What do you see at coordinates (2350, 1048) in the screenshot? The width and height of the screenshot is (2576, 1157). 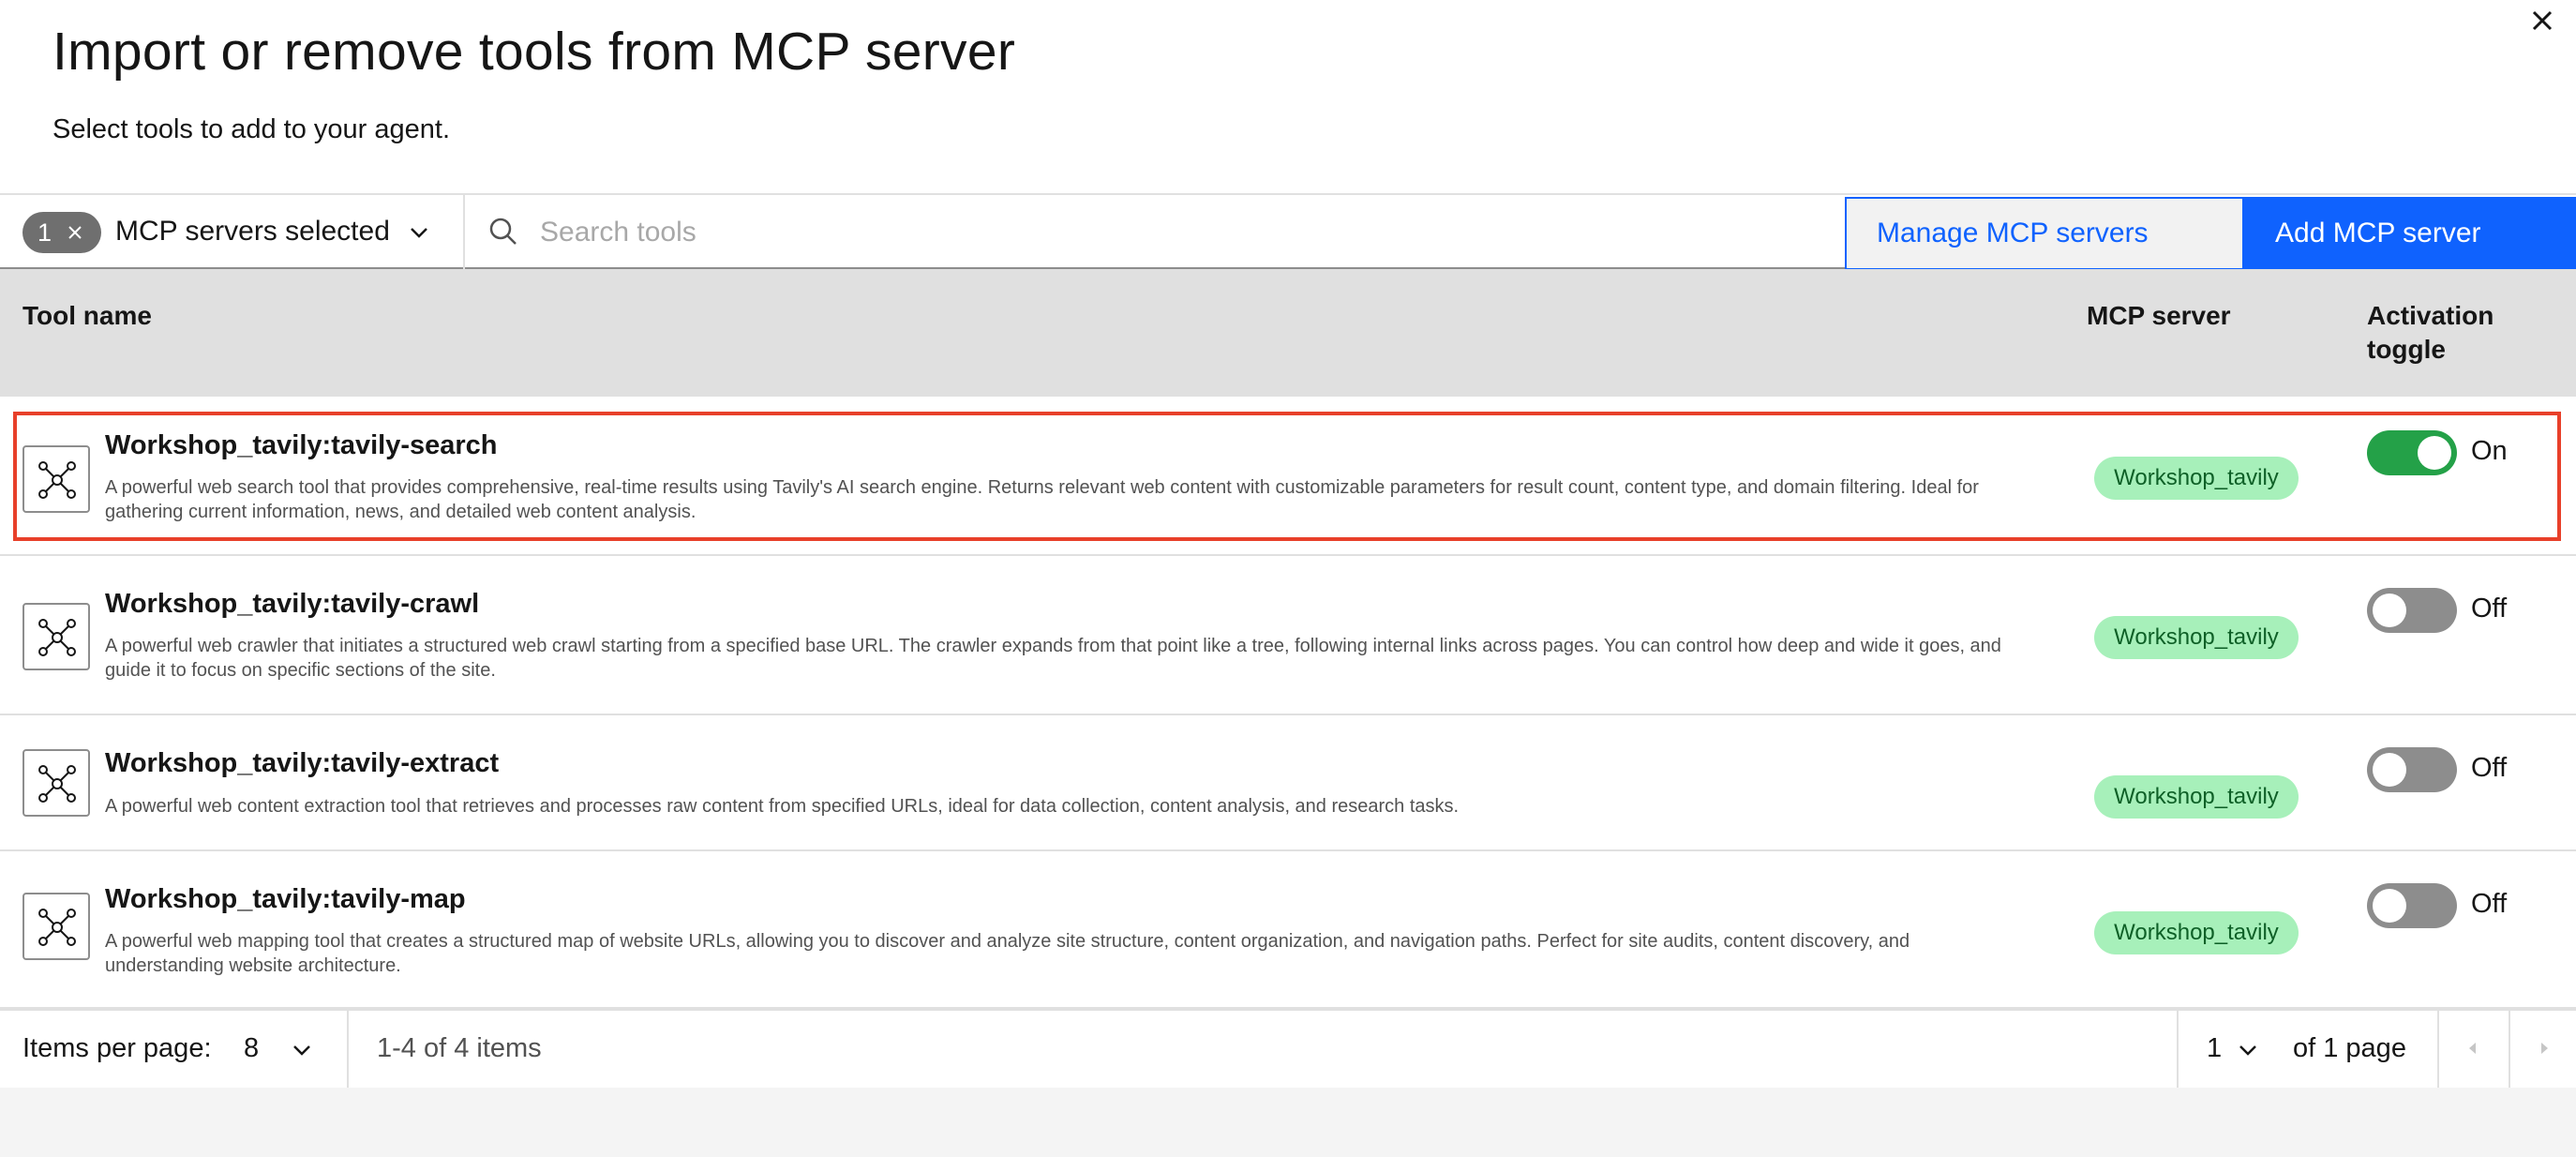 I see `page-count: of 1 page` at bounding box center [2350, 1048].